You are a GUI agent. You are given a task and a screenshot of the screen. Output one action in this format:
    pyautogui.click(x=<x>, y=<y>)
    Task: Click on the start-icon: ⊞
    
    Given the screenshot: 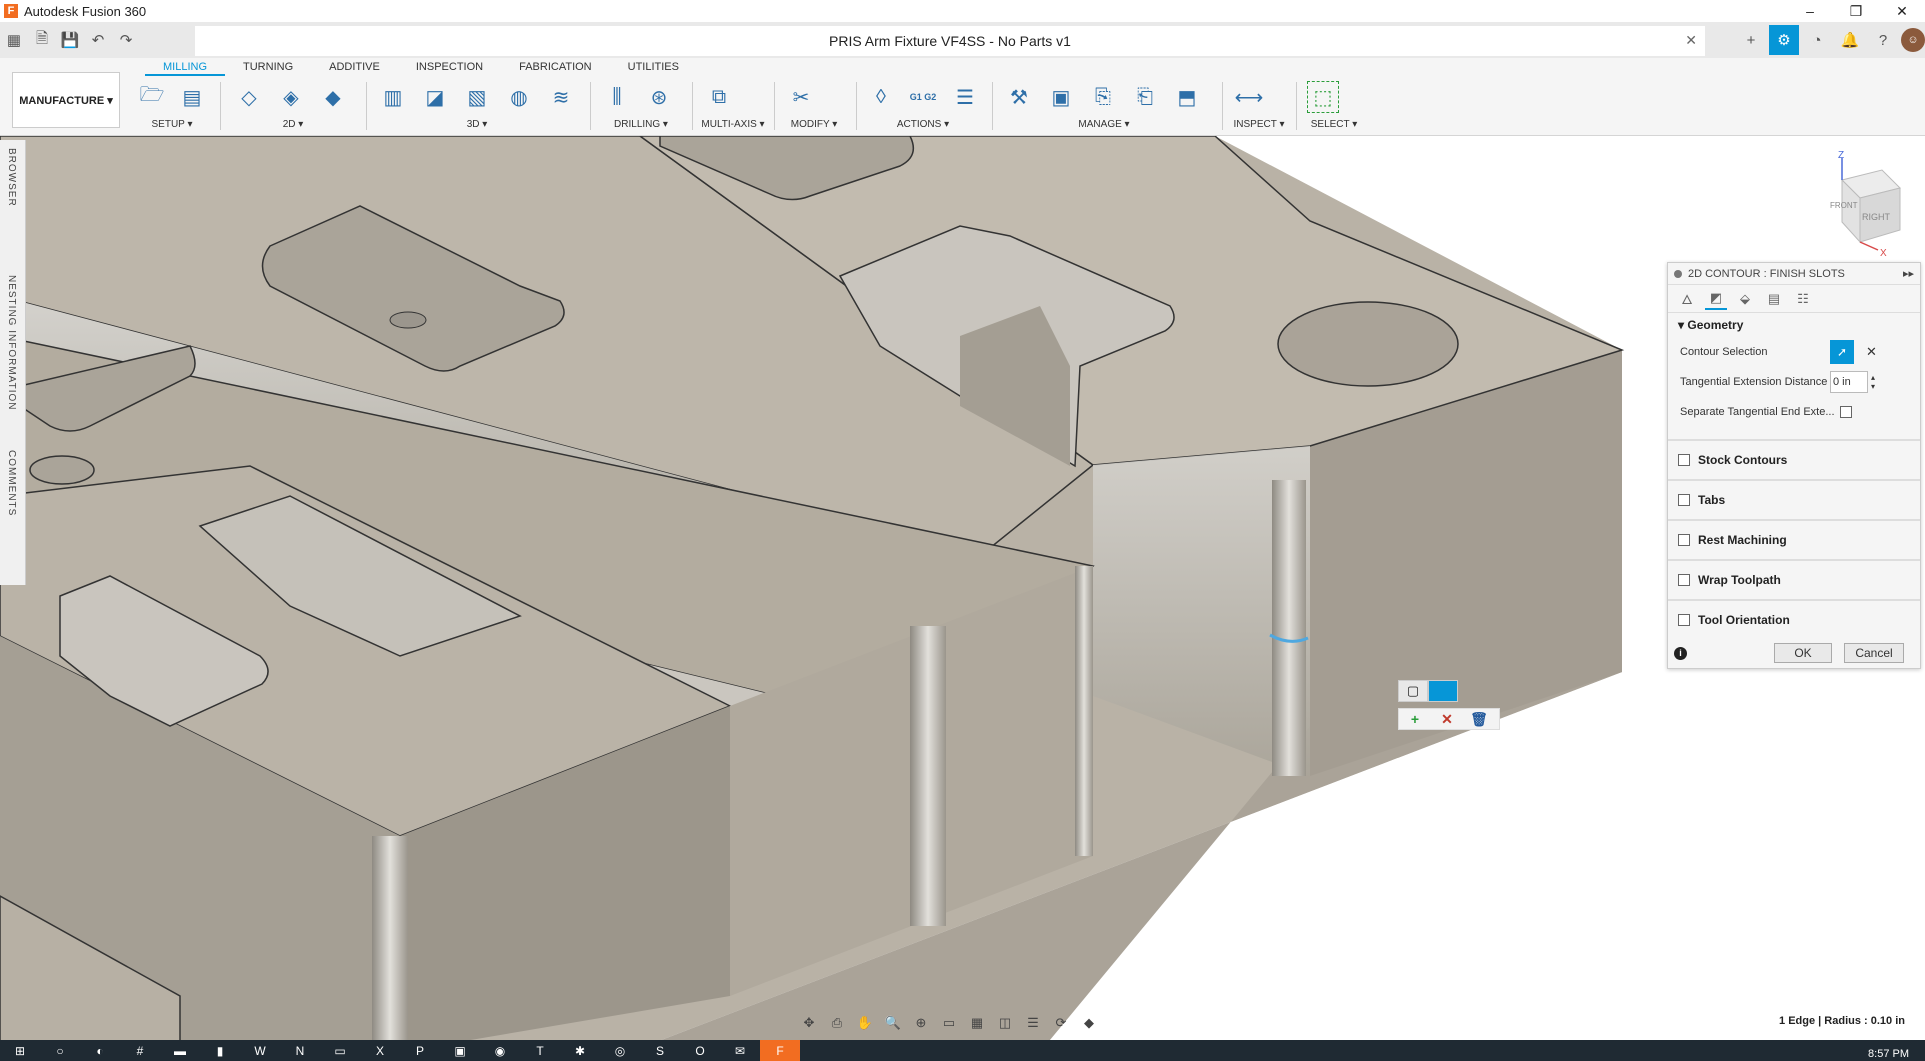 What is the action you would take?
    pyautogui.click(x=20, y=1050)
    